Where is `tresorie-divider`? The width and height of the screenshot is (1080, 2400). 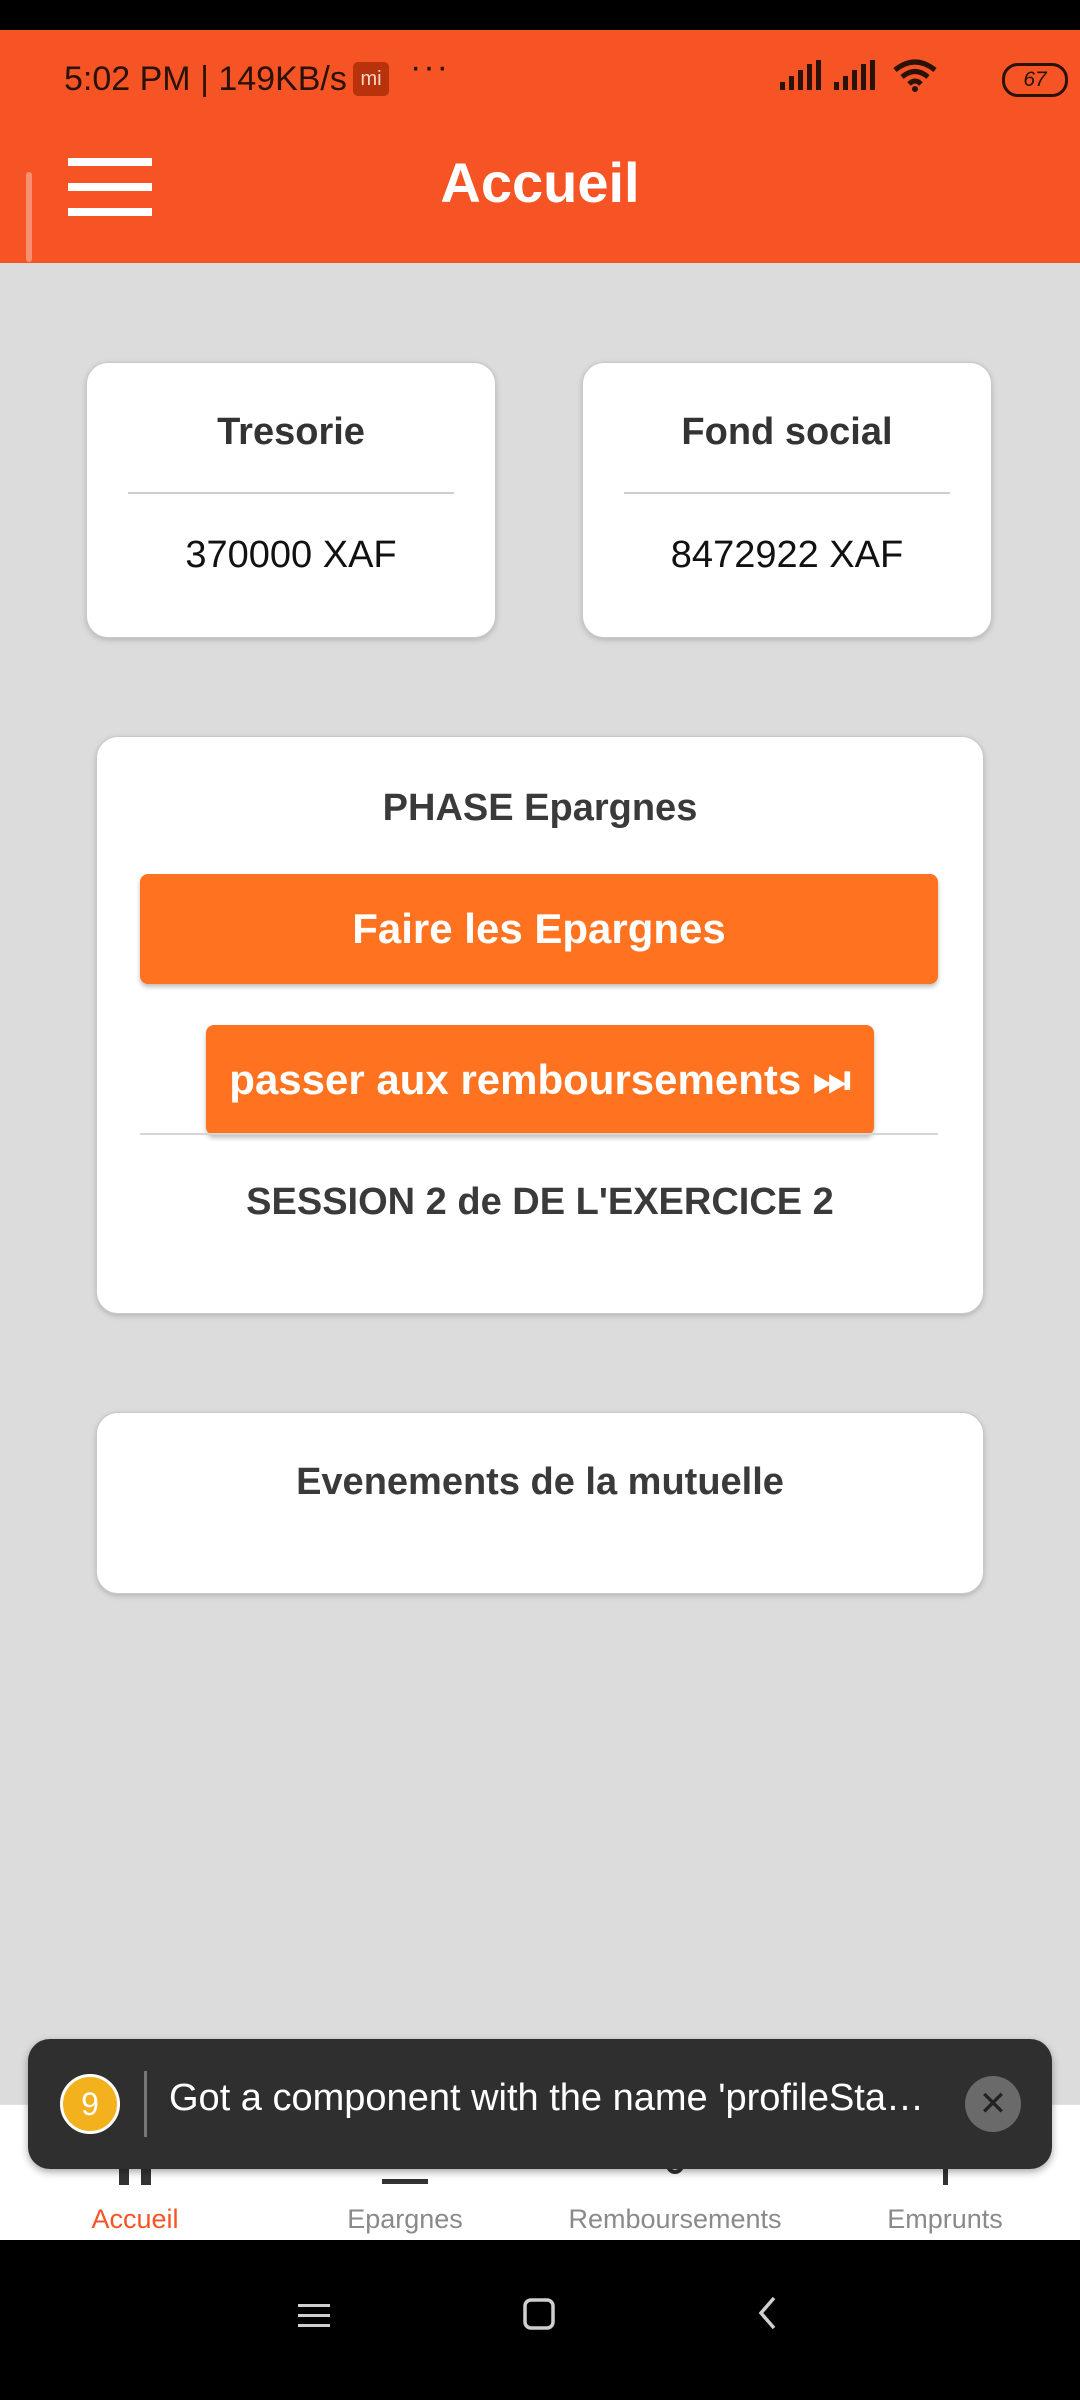 tresorie-divider is located at coordinates (291, 493).